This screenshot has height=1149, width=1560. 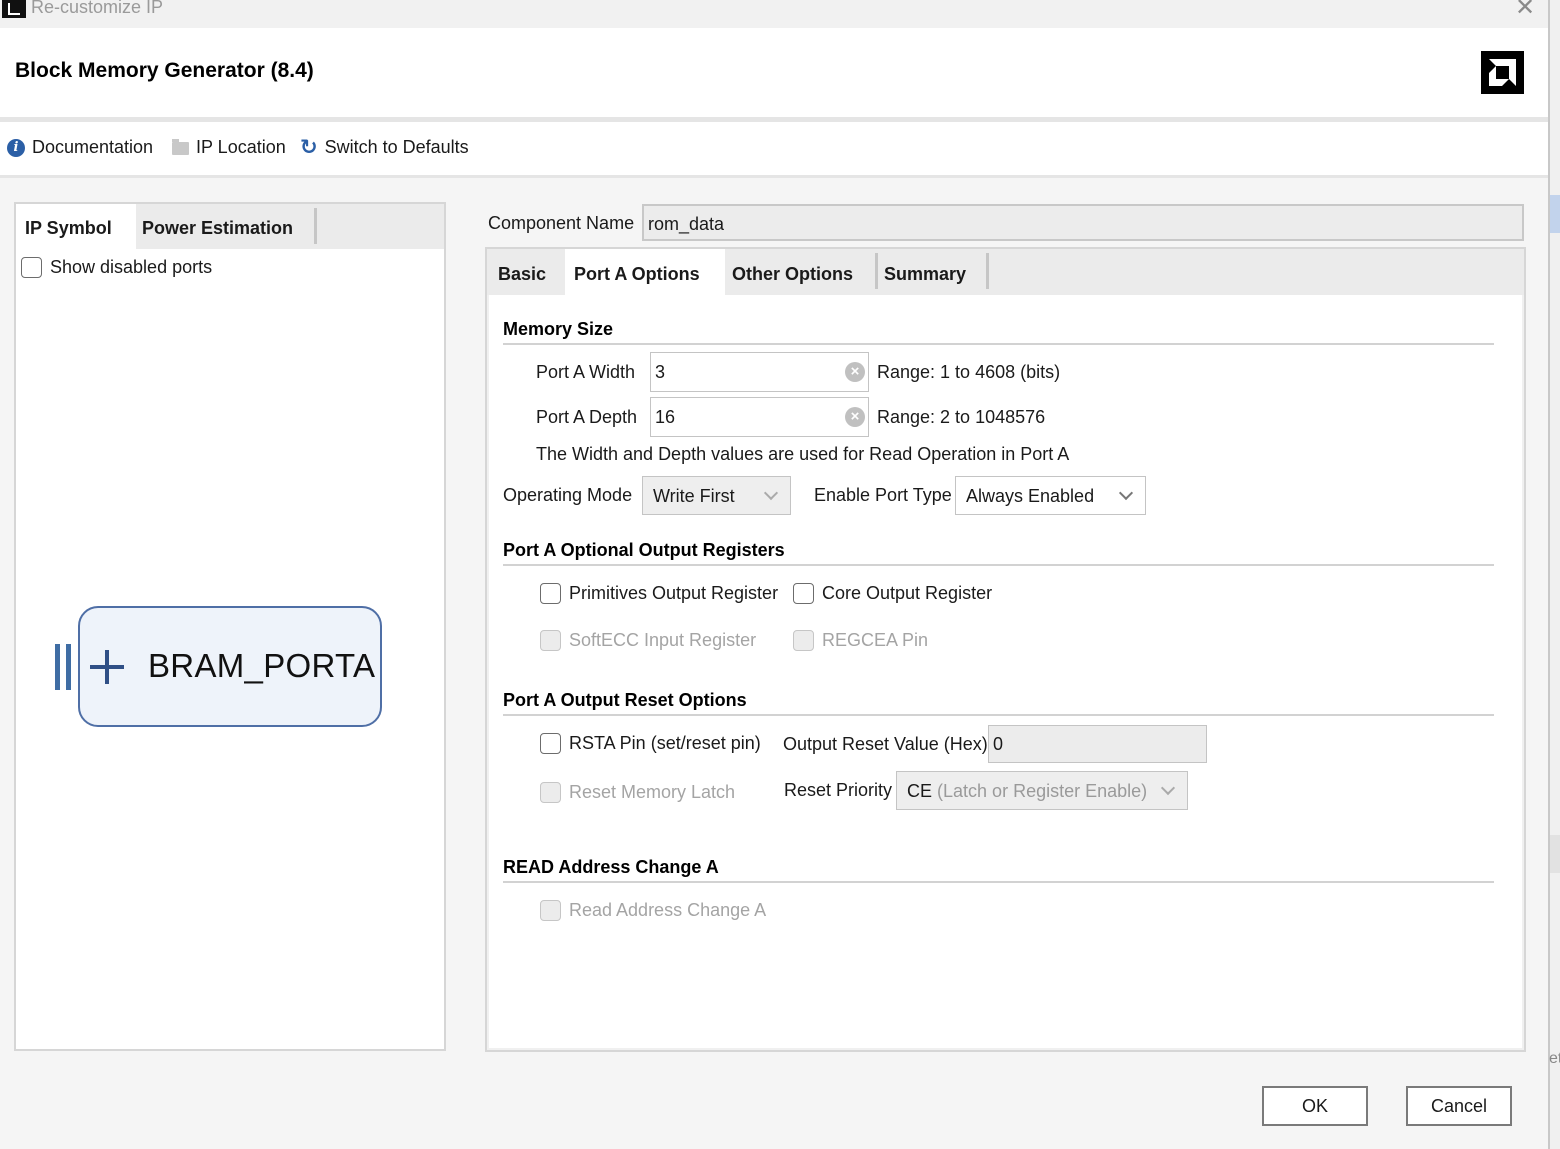 I want to click on reset-memory-latch-checkbox: Reset Memory Latch, so click(x=637, y=792).